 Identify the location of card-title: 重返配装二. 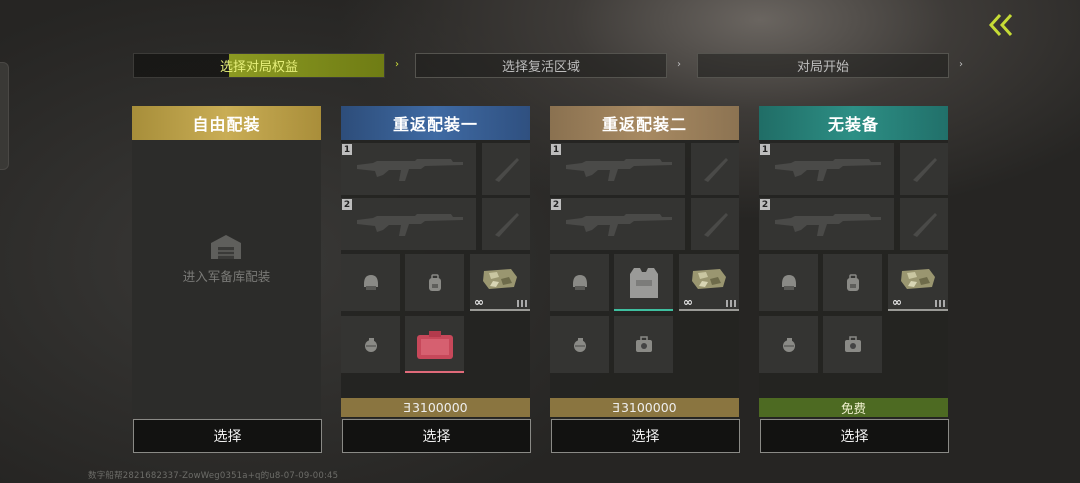
(644, 123).